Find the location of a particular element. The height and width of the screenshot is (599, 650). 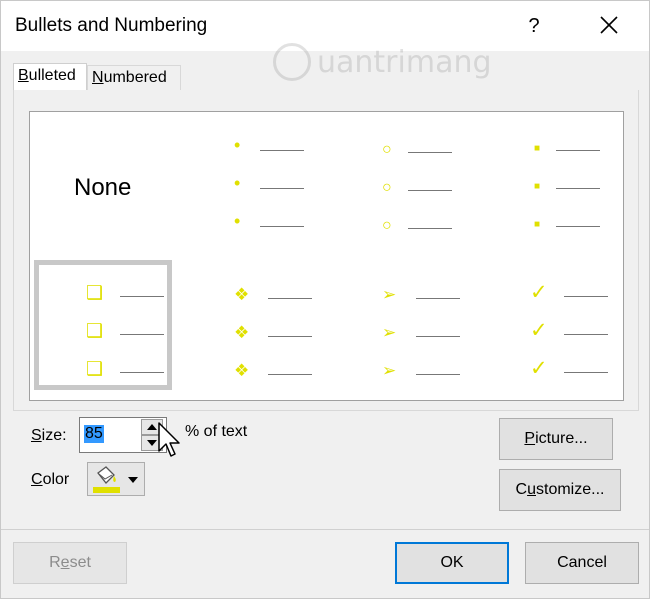

q-logo-icon is located at coordinates (292, 62).